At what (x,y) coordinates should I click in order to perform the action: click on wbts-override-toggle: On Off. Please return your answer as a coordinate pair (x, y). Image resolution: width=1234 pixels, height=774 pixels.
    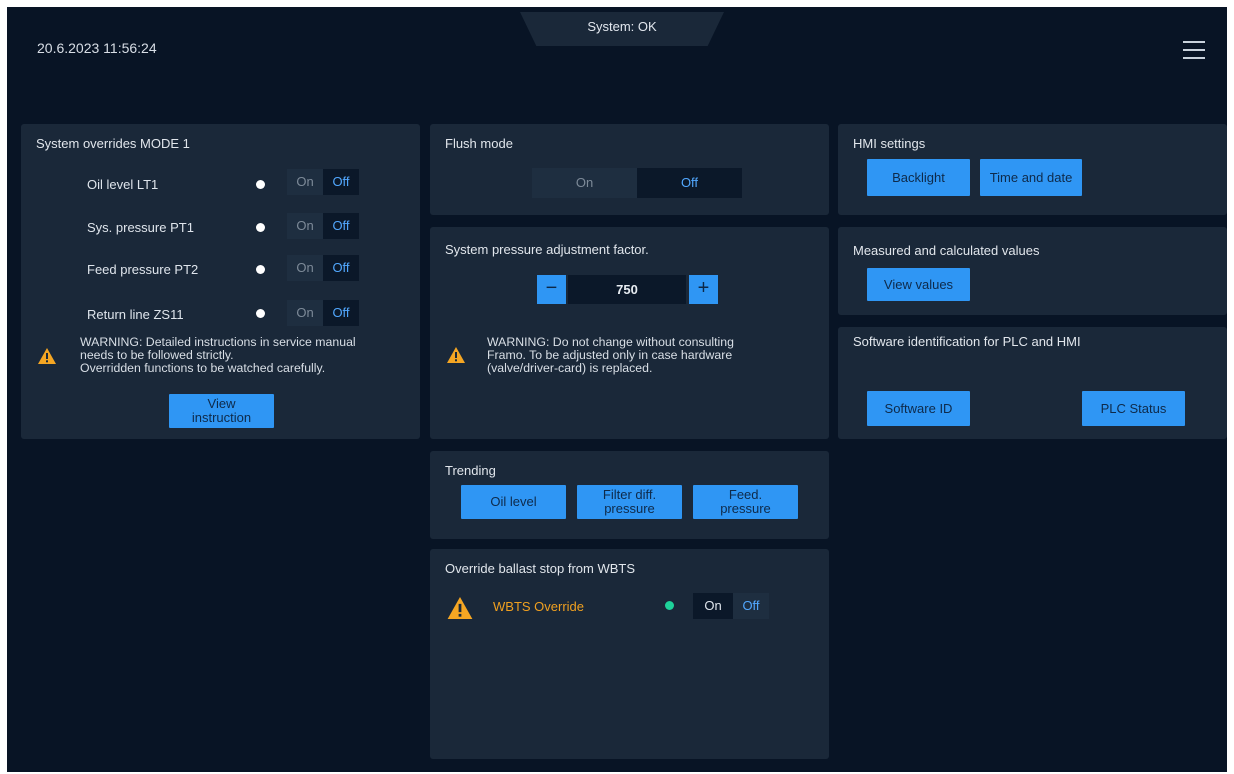
    Looking at the image, I should click on (731, 606).